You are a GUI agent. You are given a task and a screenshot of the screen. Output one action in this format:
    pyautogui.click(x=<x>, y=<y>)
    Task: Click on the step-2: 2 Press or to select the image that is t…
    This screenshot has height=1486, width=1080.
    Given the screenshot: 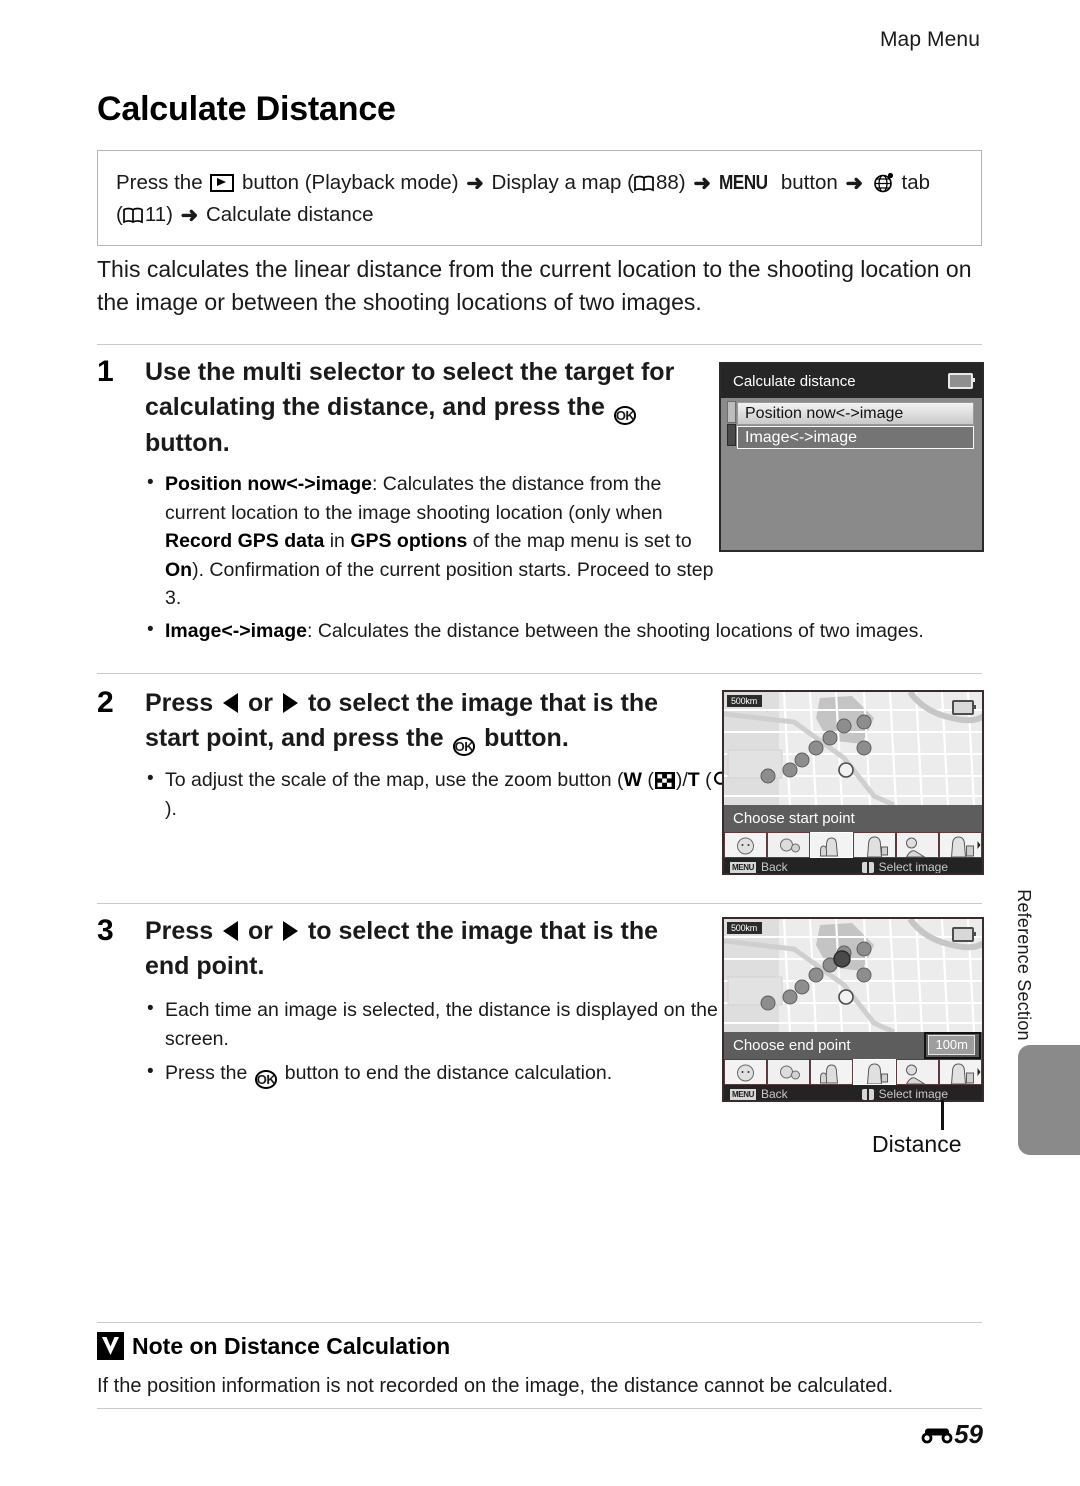 What is the action you would take?
    pyautogui.click(x=418, y=755)
    